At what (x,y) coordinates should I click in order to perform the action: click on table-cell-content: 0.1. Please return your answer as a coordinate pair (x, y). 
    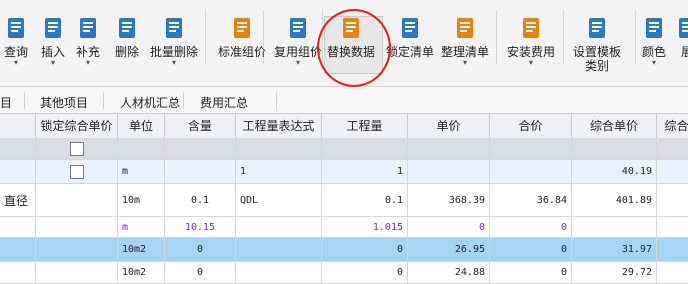
    Looking at the image, I should click on (200, 200).